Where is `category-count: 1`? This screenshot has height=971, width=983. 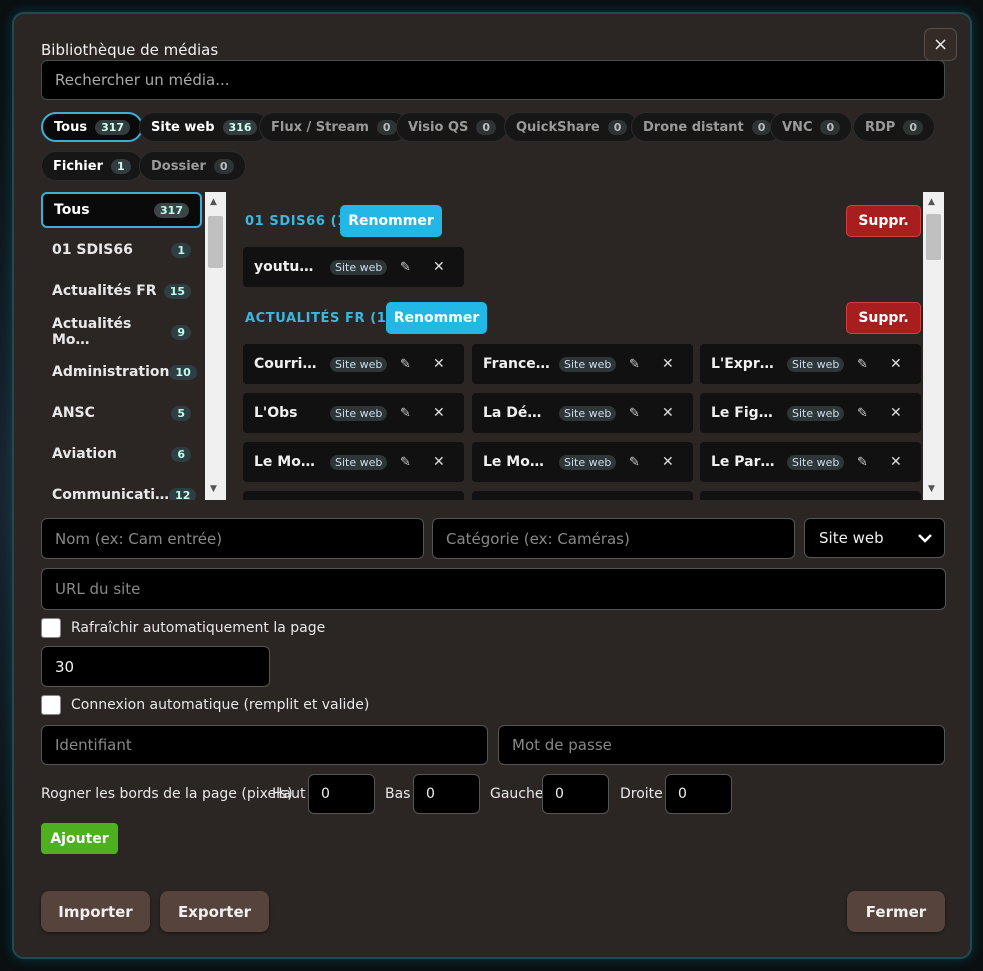 category-count: 1 is located at coordinates (181, 250).